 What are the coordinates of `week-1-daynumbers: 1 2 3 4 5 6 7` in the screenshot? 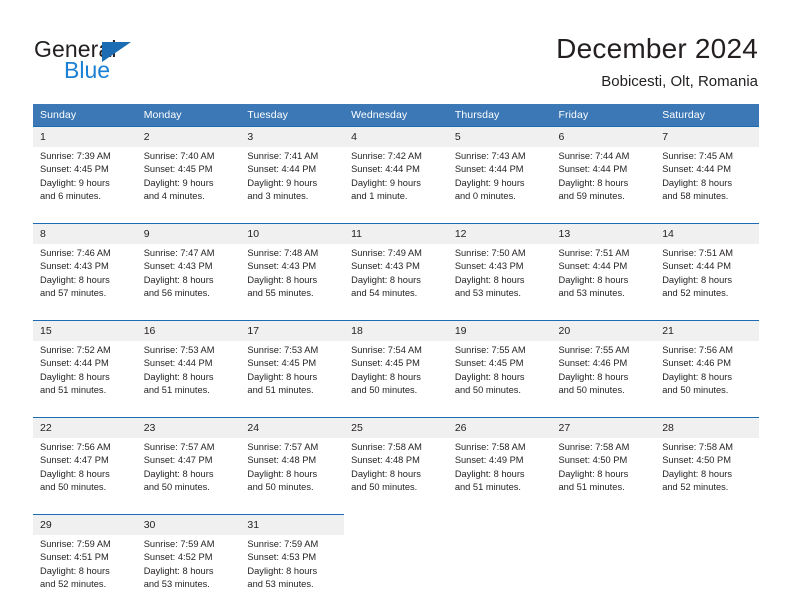 It's located at (396, 136).